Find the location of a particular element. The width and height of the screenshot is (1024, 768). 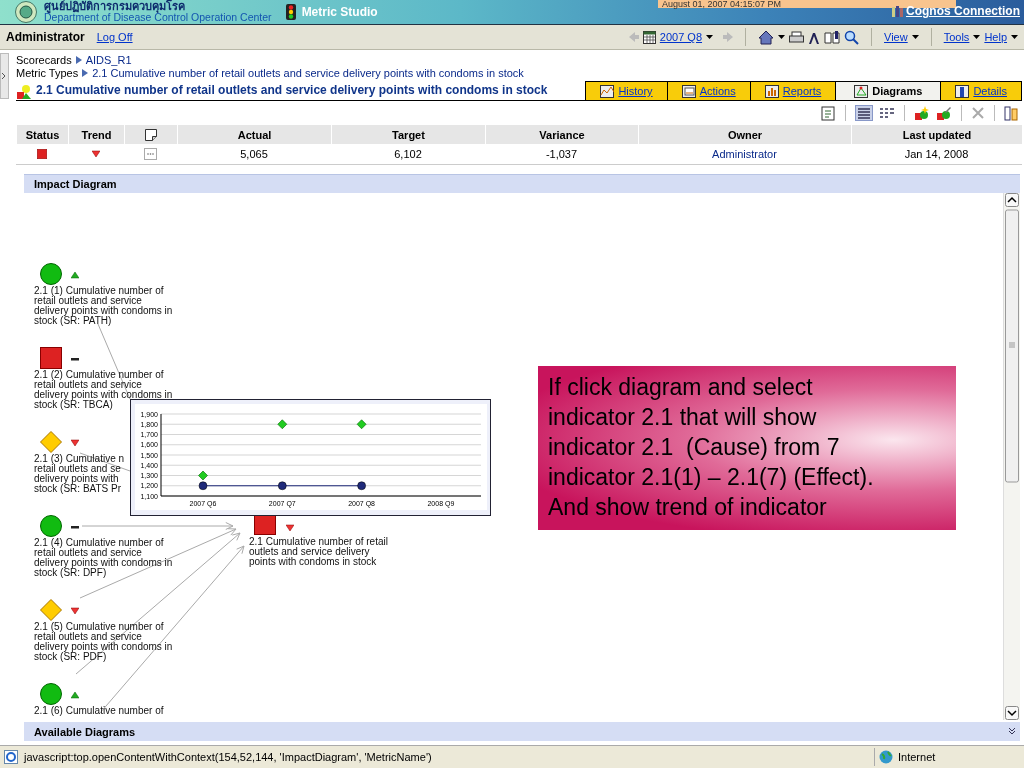

tab: History is located at coordinates (626, 90).